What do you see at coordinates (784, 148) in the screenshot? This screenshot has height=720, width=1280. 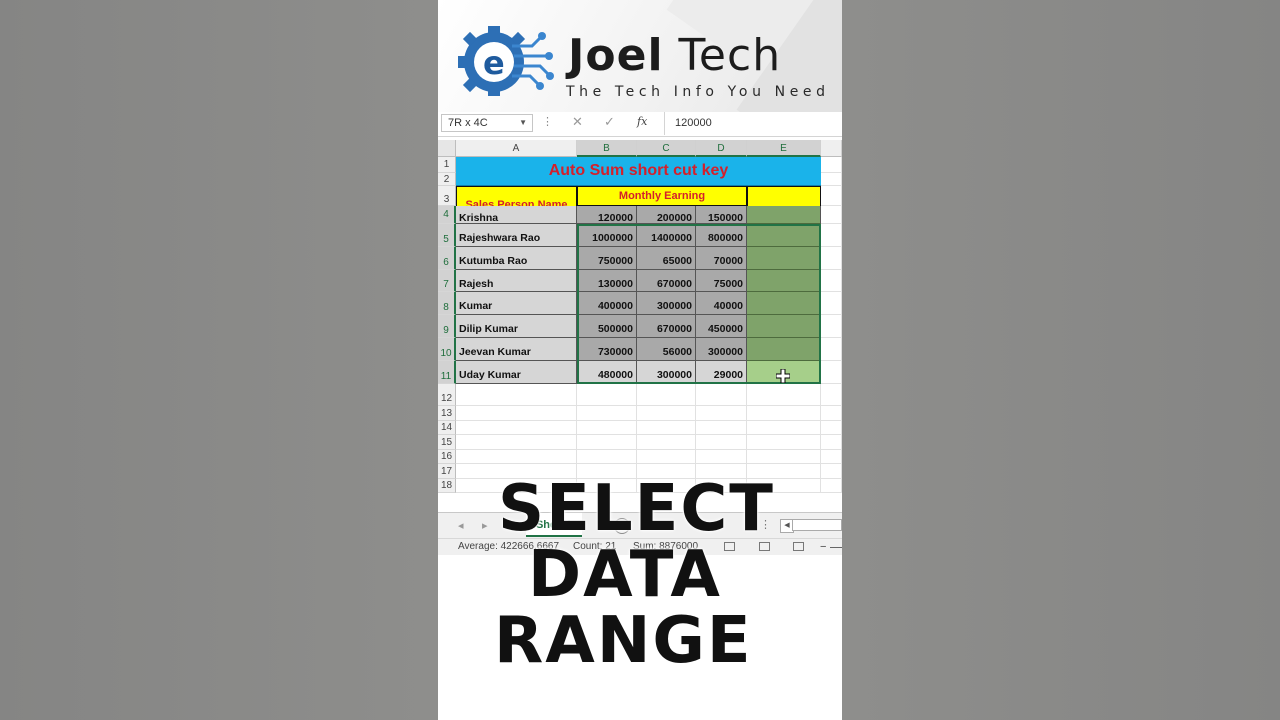 I see `column-header-e: E` at bounding box center [784, 148].